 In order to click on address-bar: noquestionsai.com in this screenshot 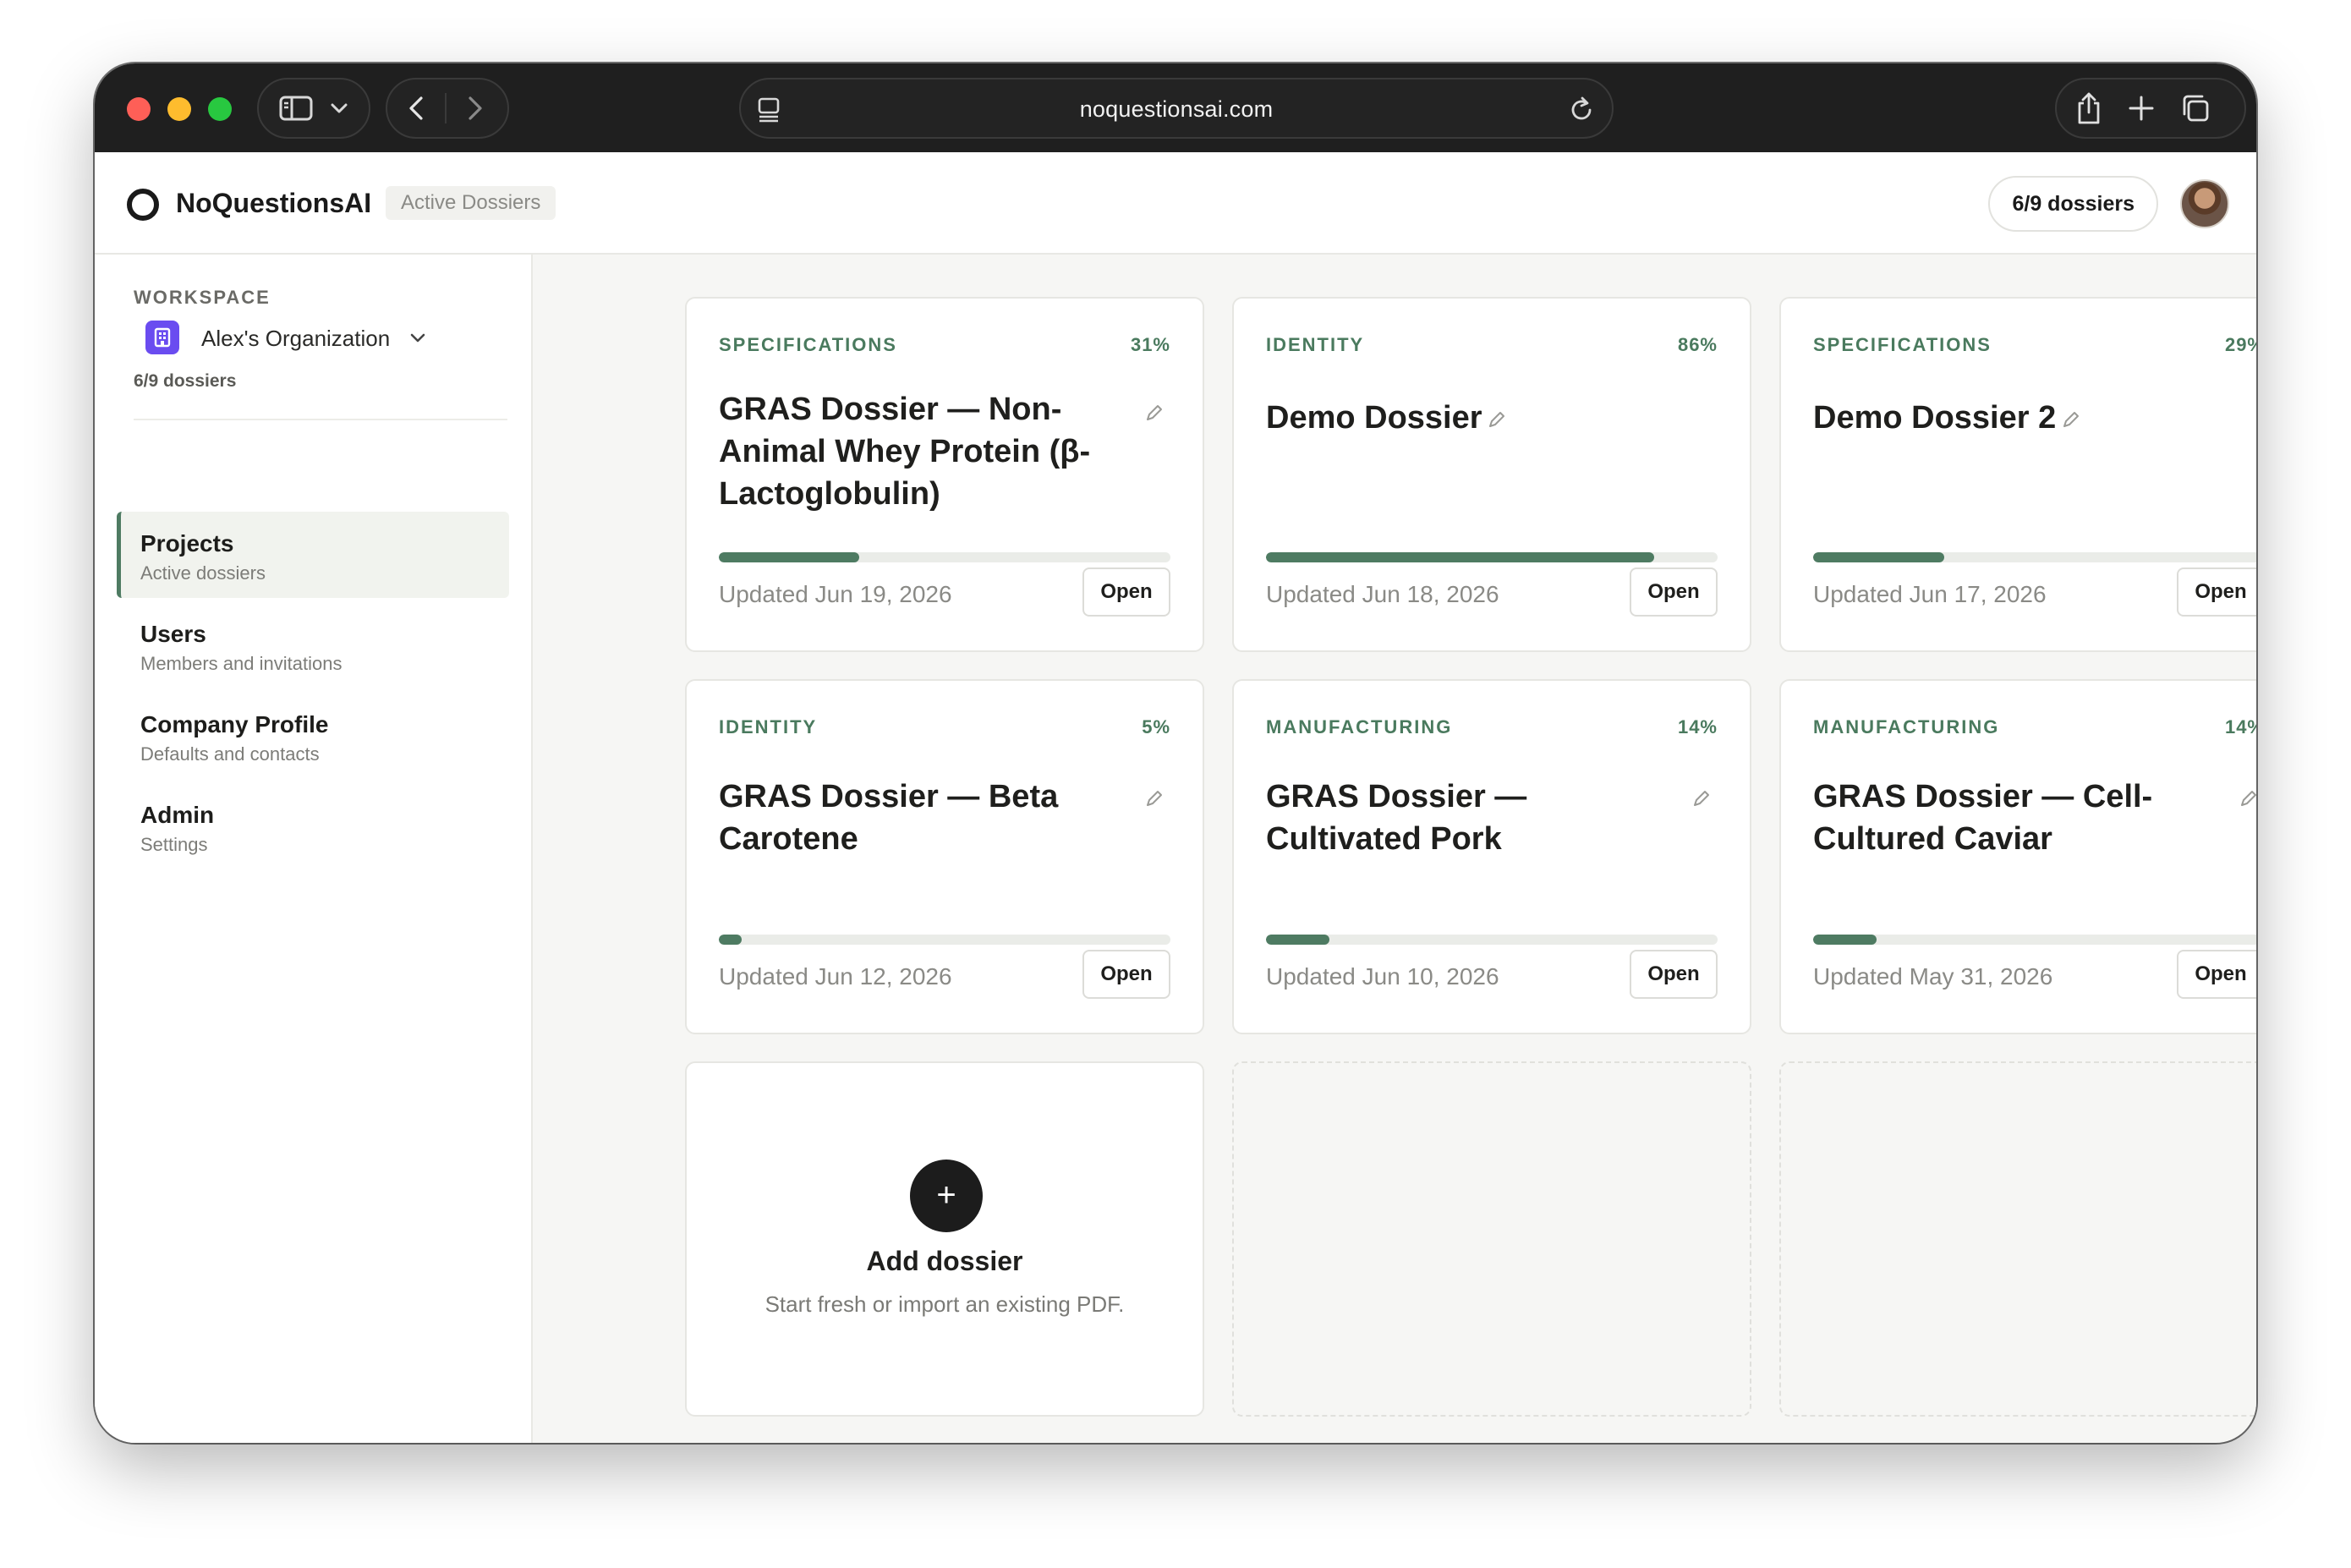, I will do `click(1176, 109)`.